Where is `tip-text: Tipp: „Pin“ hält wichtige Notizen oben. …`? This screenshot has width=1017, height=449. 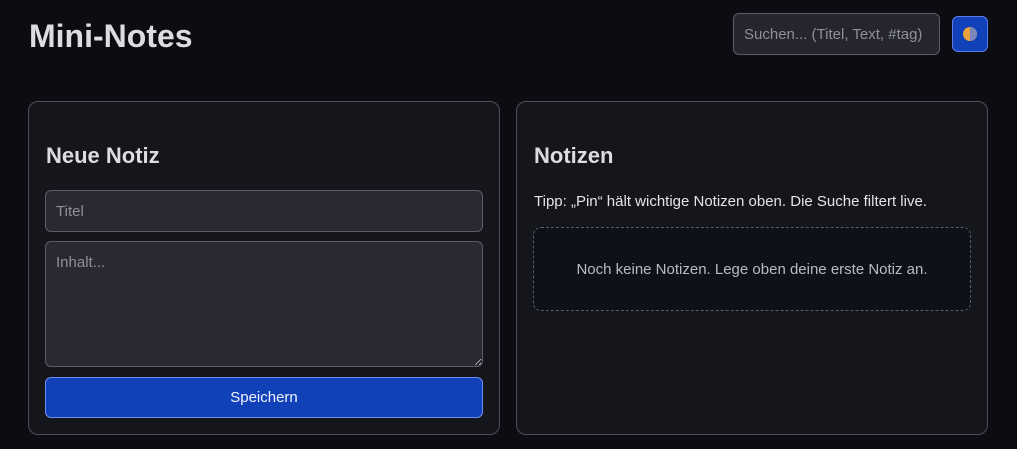
tip-text: Tipp: „Pin“ hält wichtige Notizen oben. … is located at coordinates (730, 201).